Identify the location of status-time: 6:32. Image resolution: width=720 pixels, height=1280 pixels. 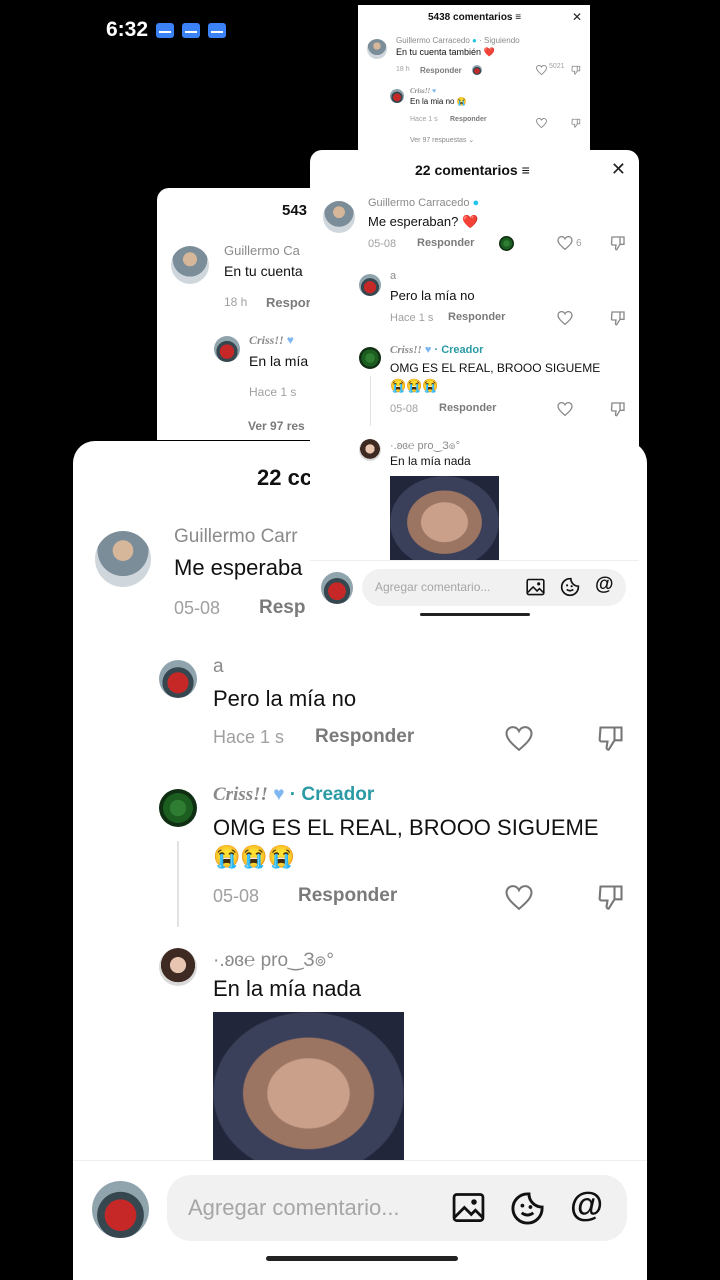
(127, 29).